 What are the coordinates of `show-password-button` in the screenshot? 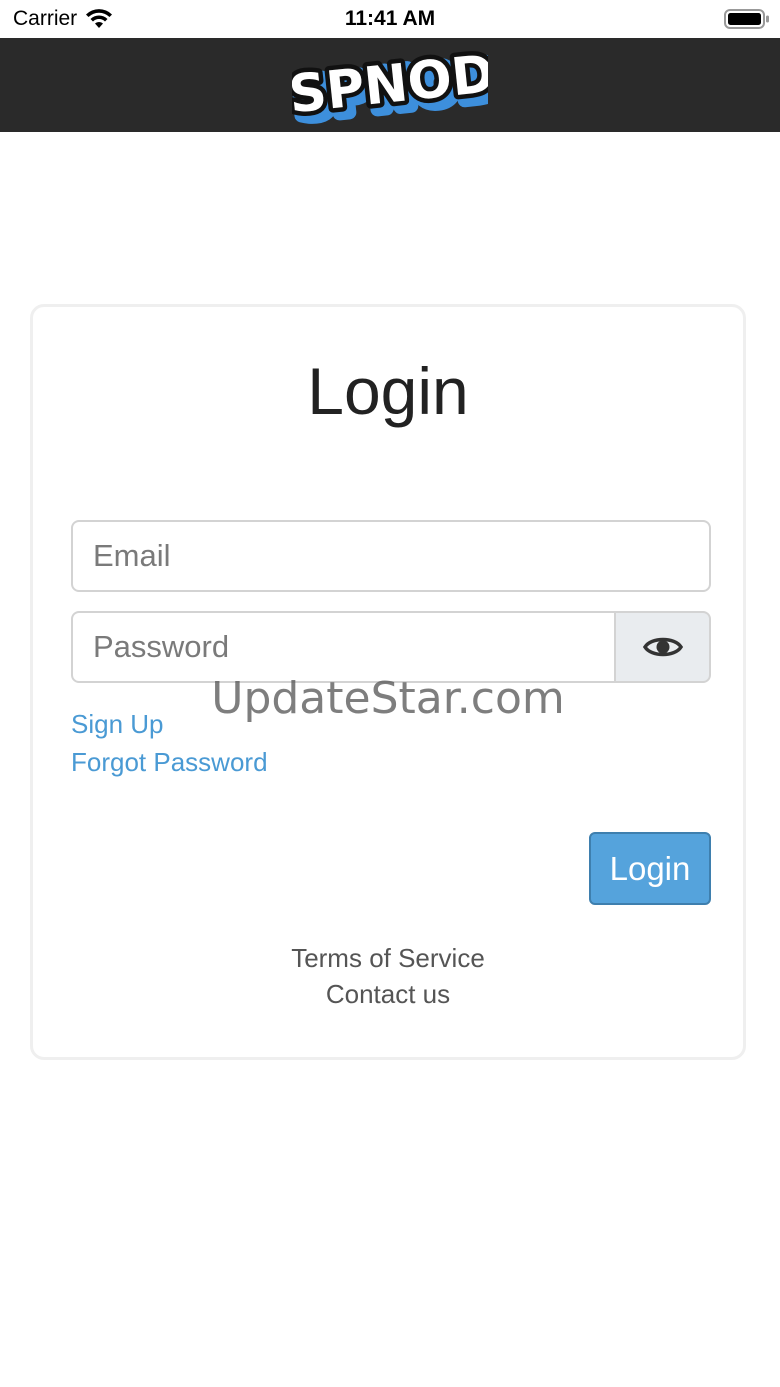 It's located at (662, 647).